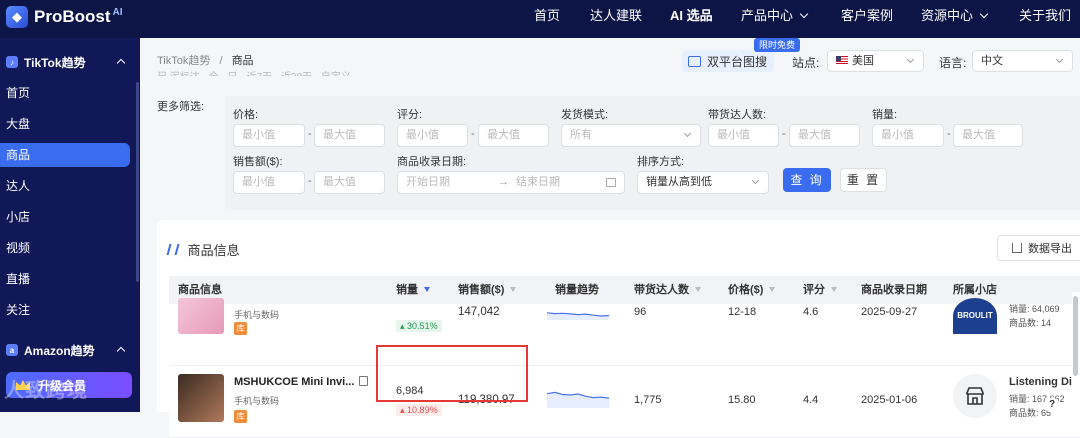  I want to click on sidebar-item: 关注, so click(65, 310).